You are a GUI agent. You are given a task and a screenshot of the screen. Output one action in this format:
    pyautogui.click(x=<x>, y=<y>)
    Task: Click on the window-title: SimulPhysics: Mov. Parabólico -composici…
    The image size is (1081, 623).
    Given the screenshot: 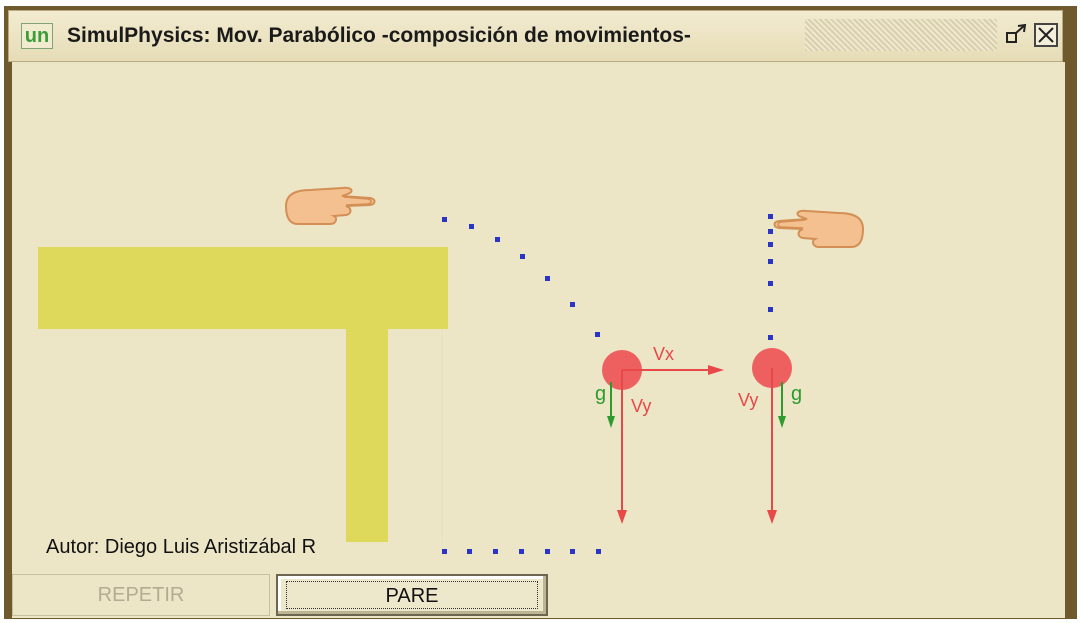 What is the action you would take?
    pyautogui.click(x=379, y=35)
    